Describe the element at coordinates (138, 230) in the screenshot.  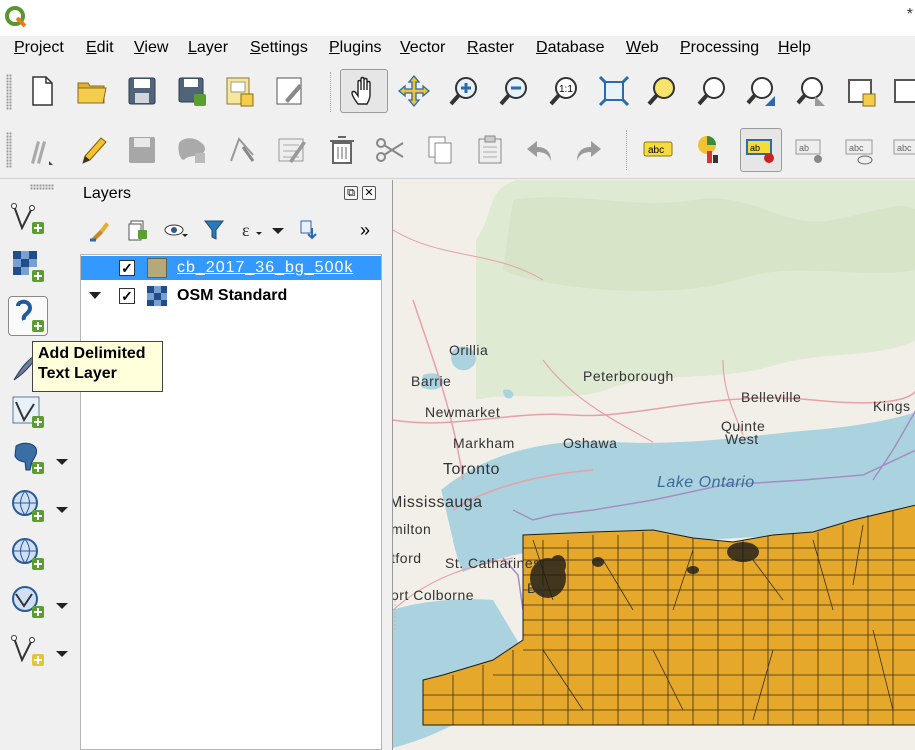
I see `add-group-icon` at that location.